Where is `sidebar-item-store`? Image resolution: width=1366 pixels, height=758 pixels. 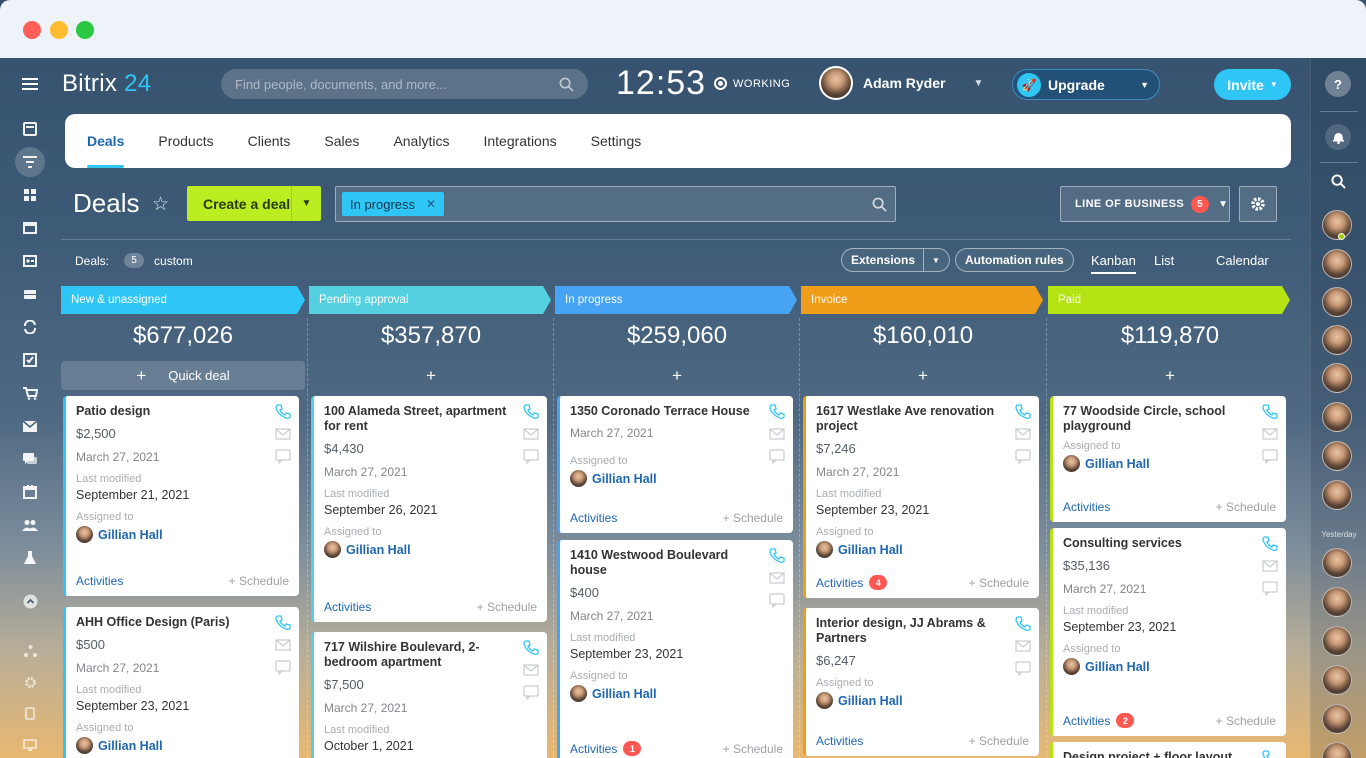 sidebar-item-store is located at coordinates (30, 393).